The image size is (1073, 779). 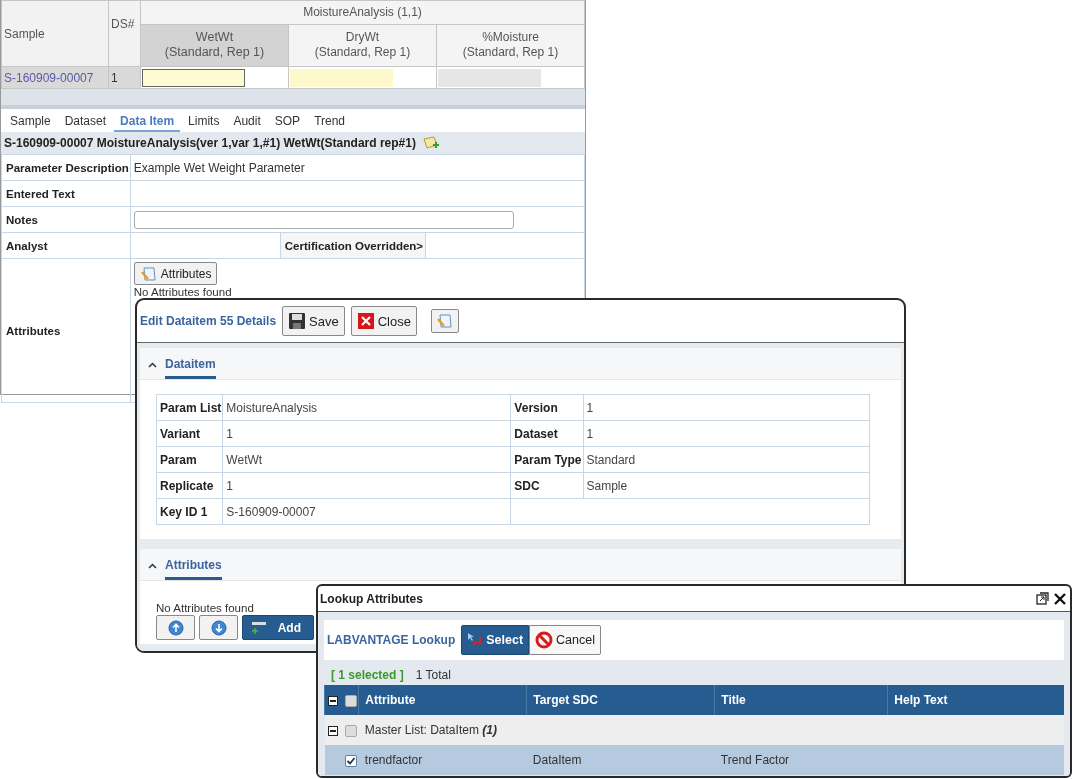 What do you see at coordinates (190, 365) in the screenshot?
I see `section-tab: Dataitem` at bounding box center [190, 365].